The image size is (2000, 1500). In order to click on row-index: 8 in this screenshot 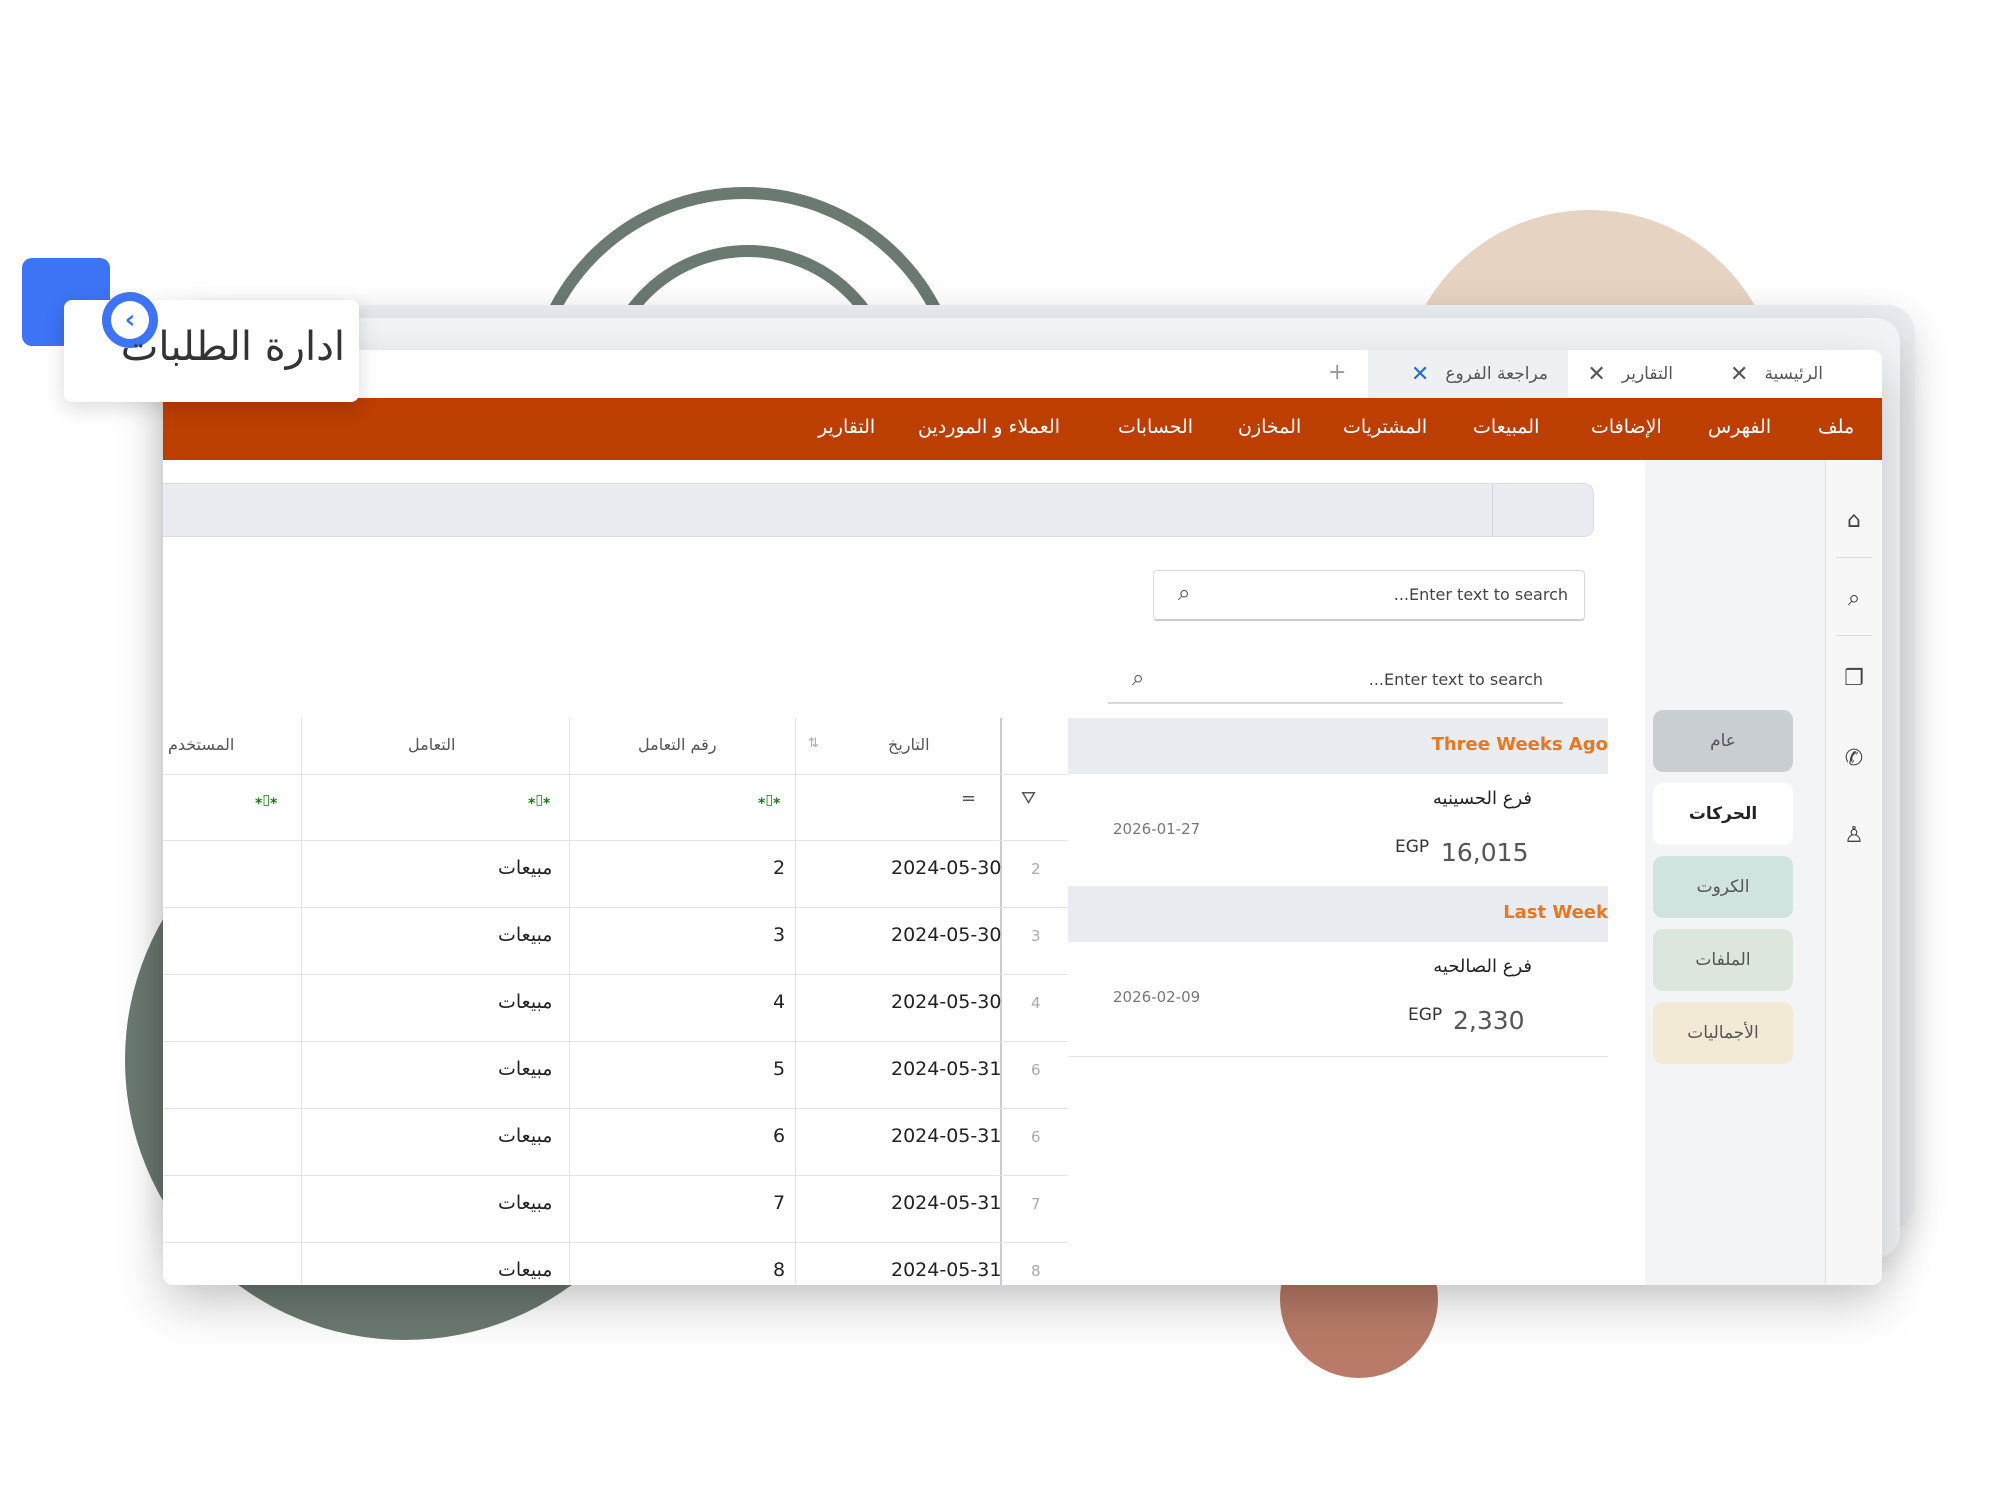, I will do `click(1036, 1271)`.